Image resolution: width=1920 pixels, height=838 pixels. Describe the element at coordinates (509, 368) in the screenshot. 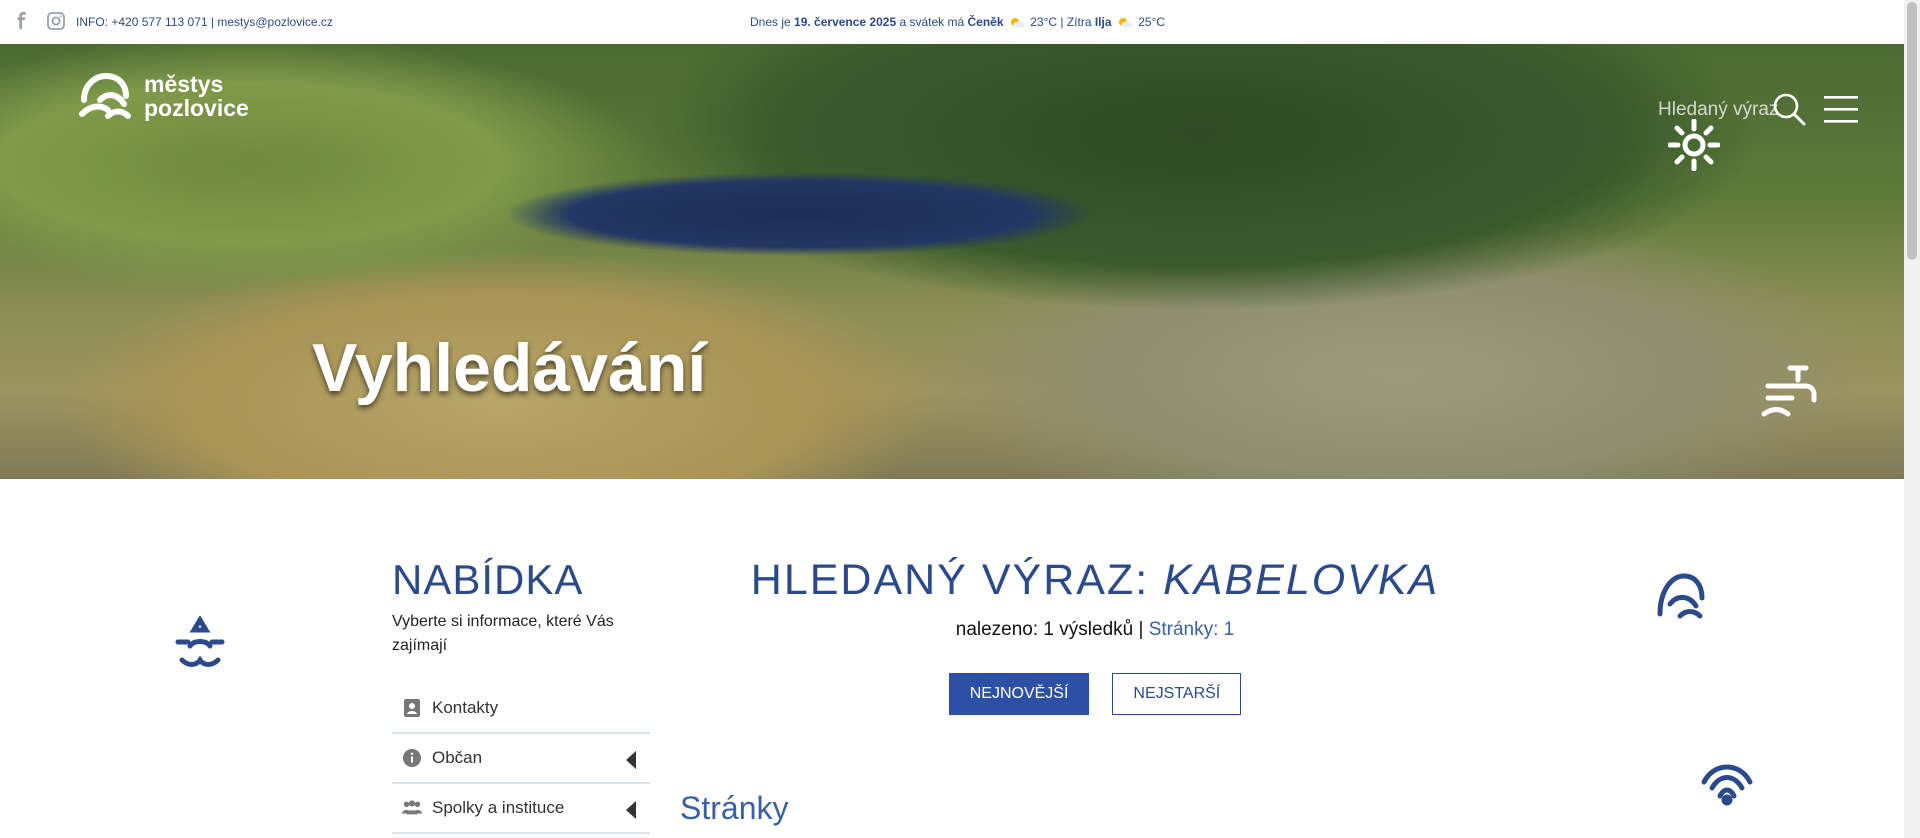

I see `page-title: Vyhledávání` at that location.